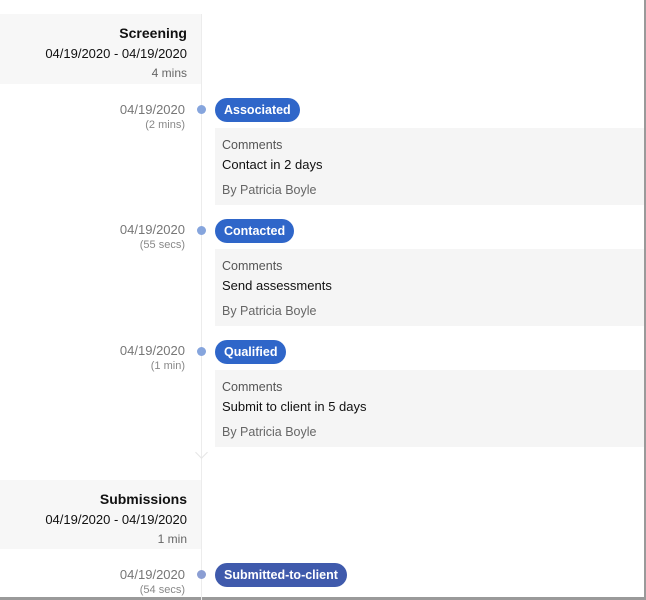 The height and width of the screenshot is (600, 646). Describe the element at coordinates (251, 352) in the screenshot. I see `status-badge-qualified: Qualified` at that location.